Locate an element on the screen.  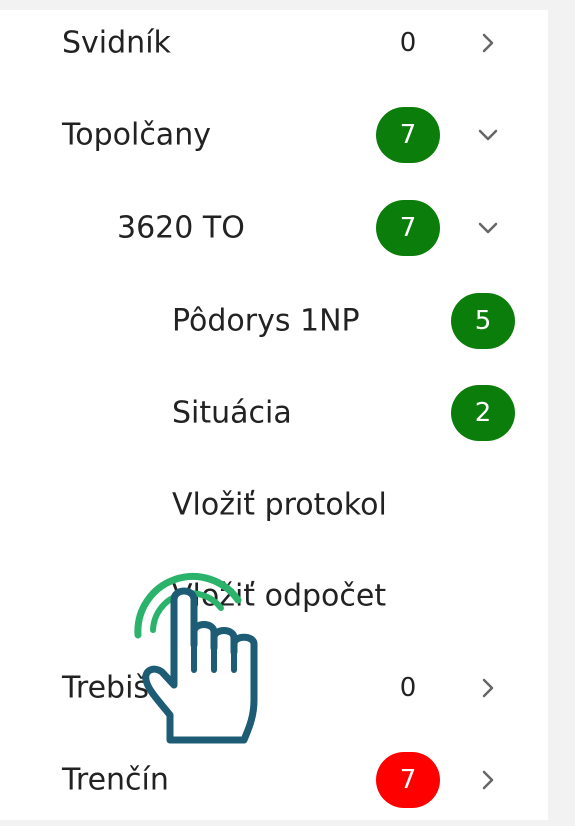
count-badge: 2 is located at coordinates (483, 413).